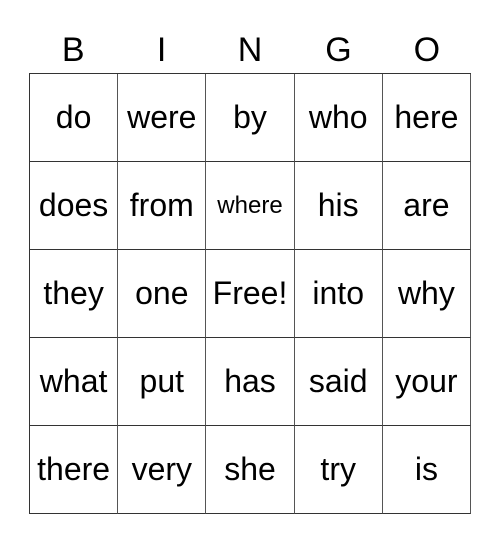 The height and width of the screenshot is (544, 500). What do you see at coordinates (162, 206) in the screenshot?
I see `bingo-cell: from` at bounding box center [162, 206].